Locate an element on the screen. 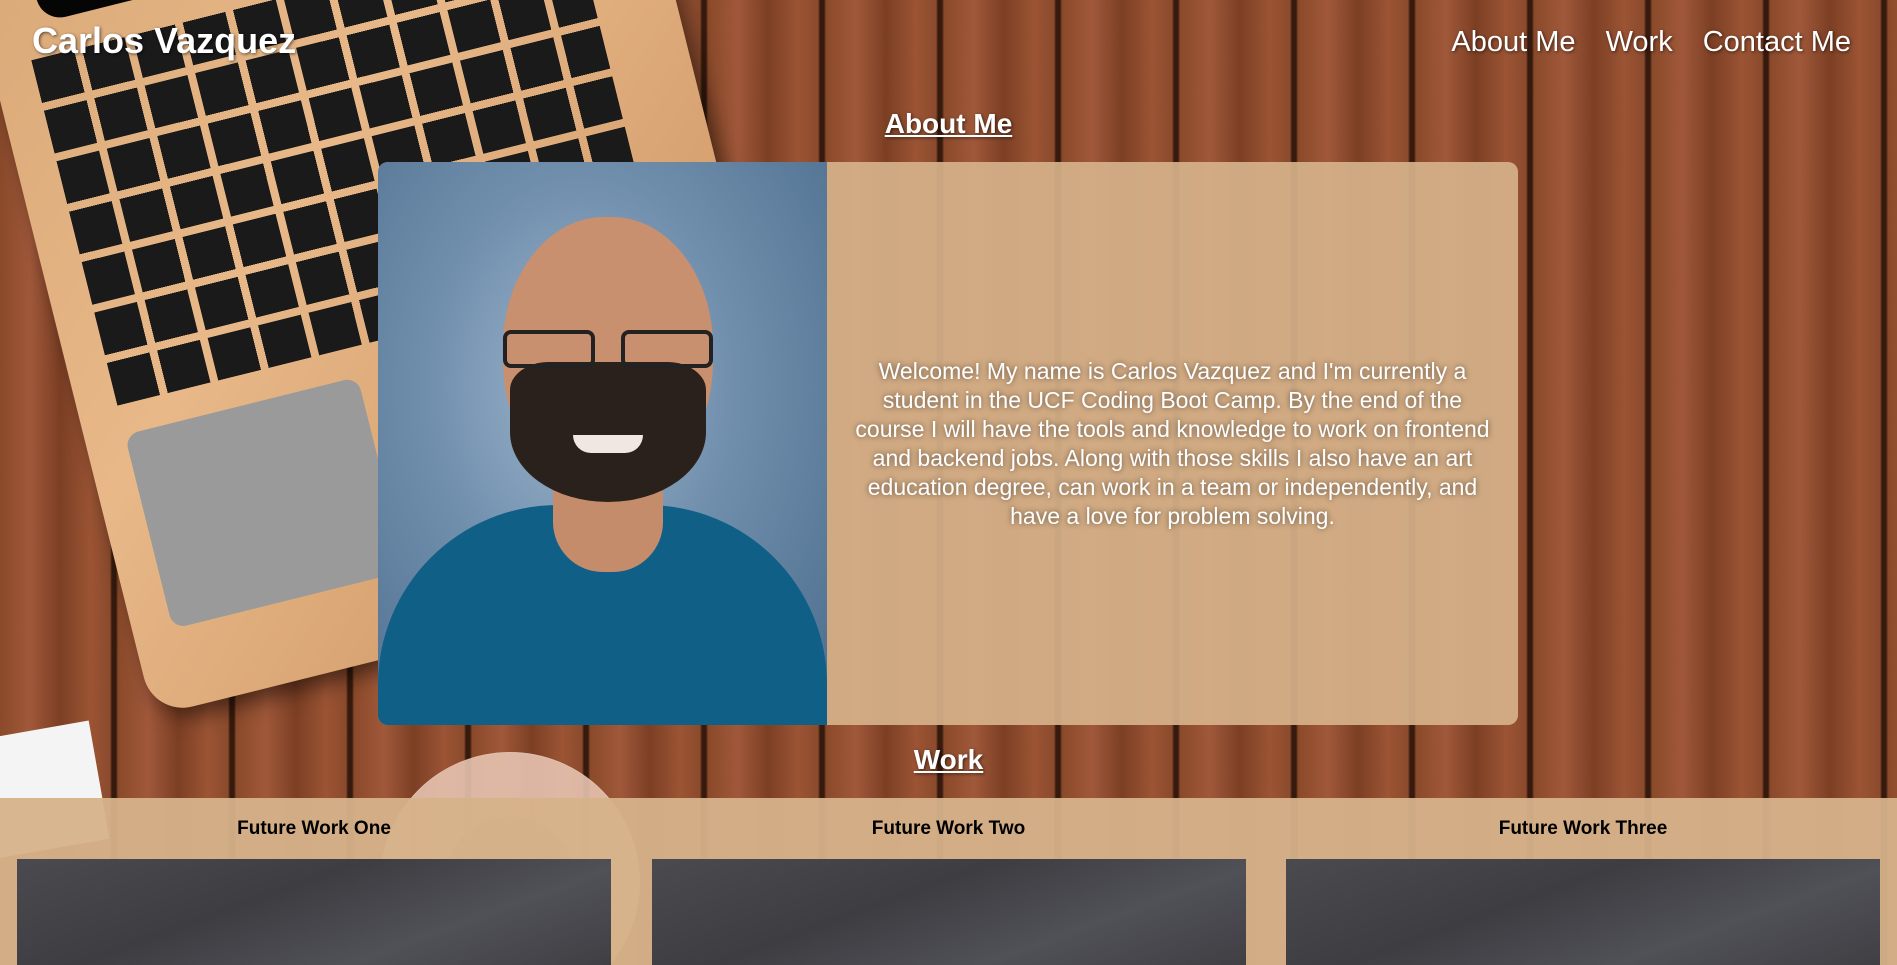  work-item-title: Future Work One is located at coordinates (314, 828).